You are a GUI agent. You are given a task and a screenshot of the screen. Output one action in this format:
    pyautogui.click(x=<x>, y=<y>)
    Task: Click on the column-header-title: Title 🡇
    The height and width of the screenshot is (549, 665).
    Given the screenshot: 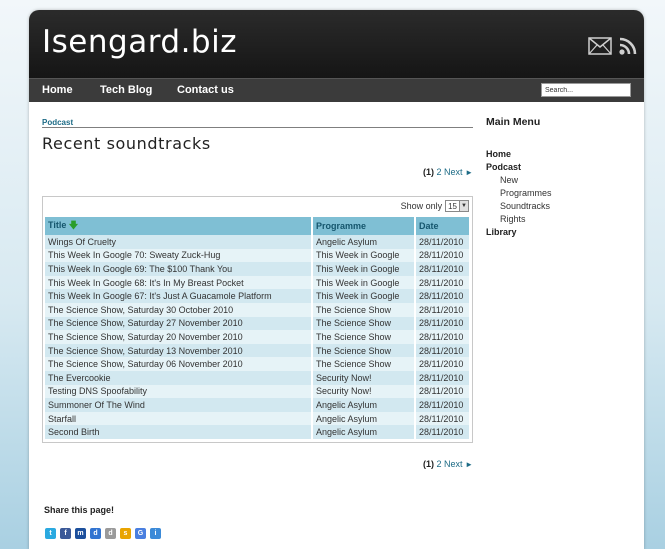 What is the action you would take?
    pyautogui.click(x=179, y=226)
    